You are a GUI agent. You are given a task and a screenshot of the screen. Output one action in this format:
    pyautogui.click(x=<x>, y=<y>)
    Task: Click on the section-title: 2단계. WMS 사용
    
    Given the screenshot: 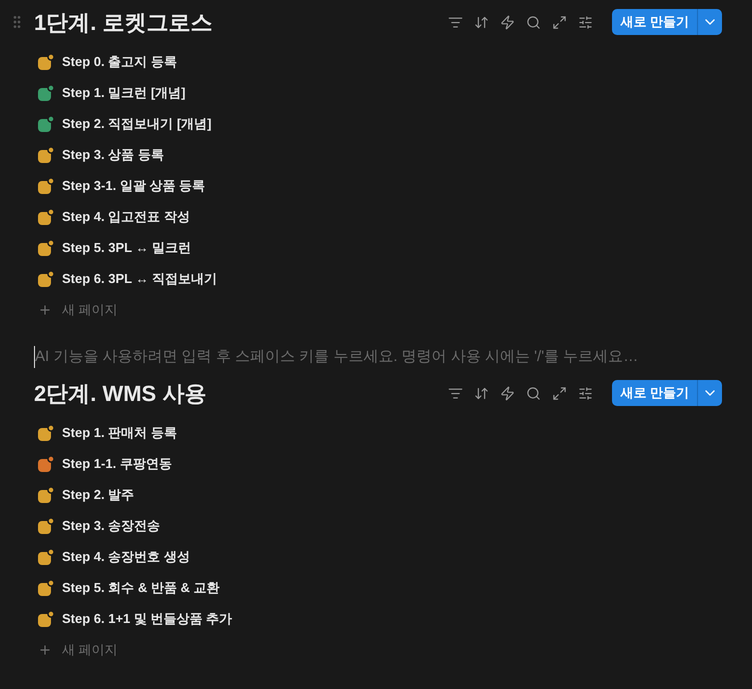 What is the action you would take?
    pyautogui.click(x=120, y=394)
    